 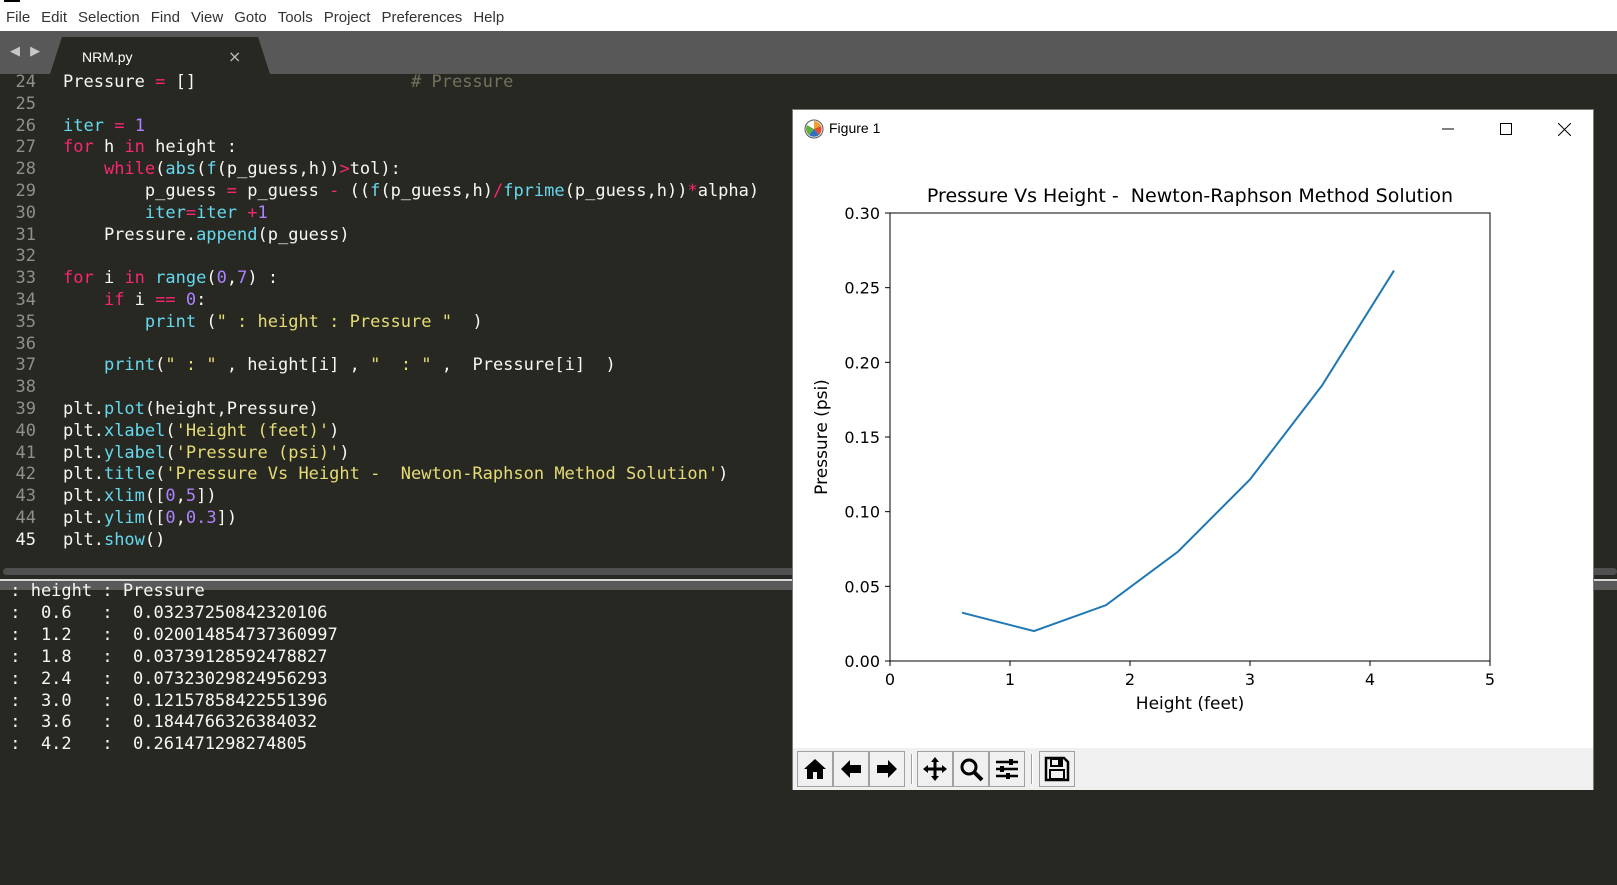 I want to click on toolbar-separator, so click(x=912, y=769).